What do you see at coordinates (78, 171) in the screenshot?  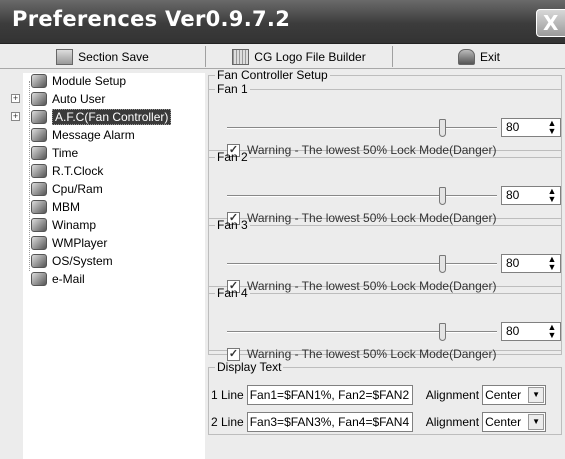 I see `tree-item-label: R.T.Clock` at bounding box center [78, 171].